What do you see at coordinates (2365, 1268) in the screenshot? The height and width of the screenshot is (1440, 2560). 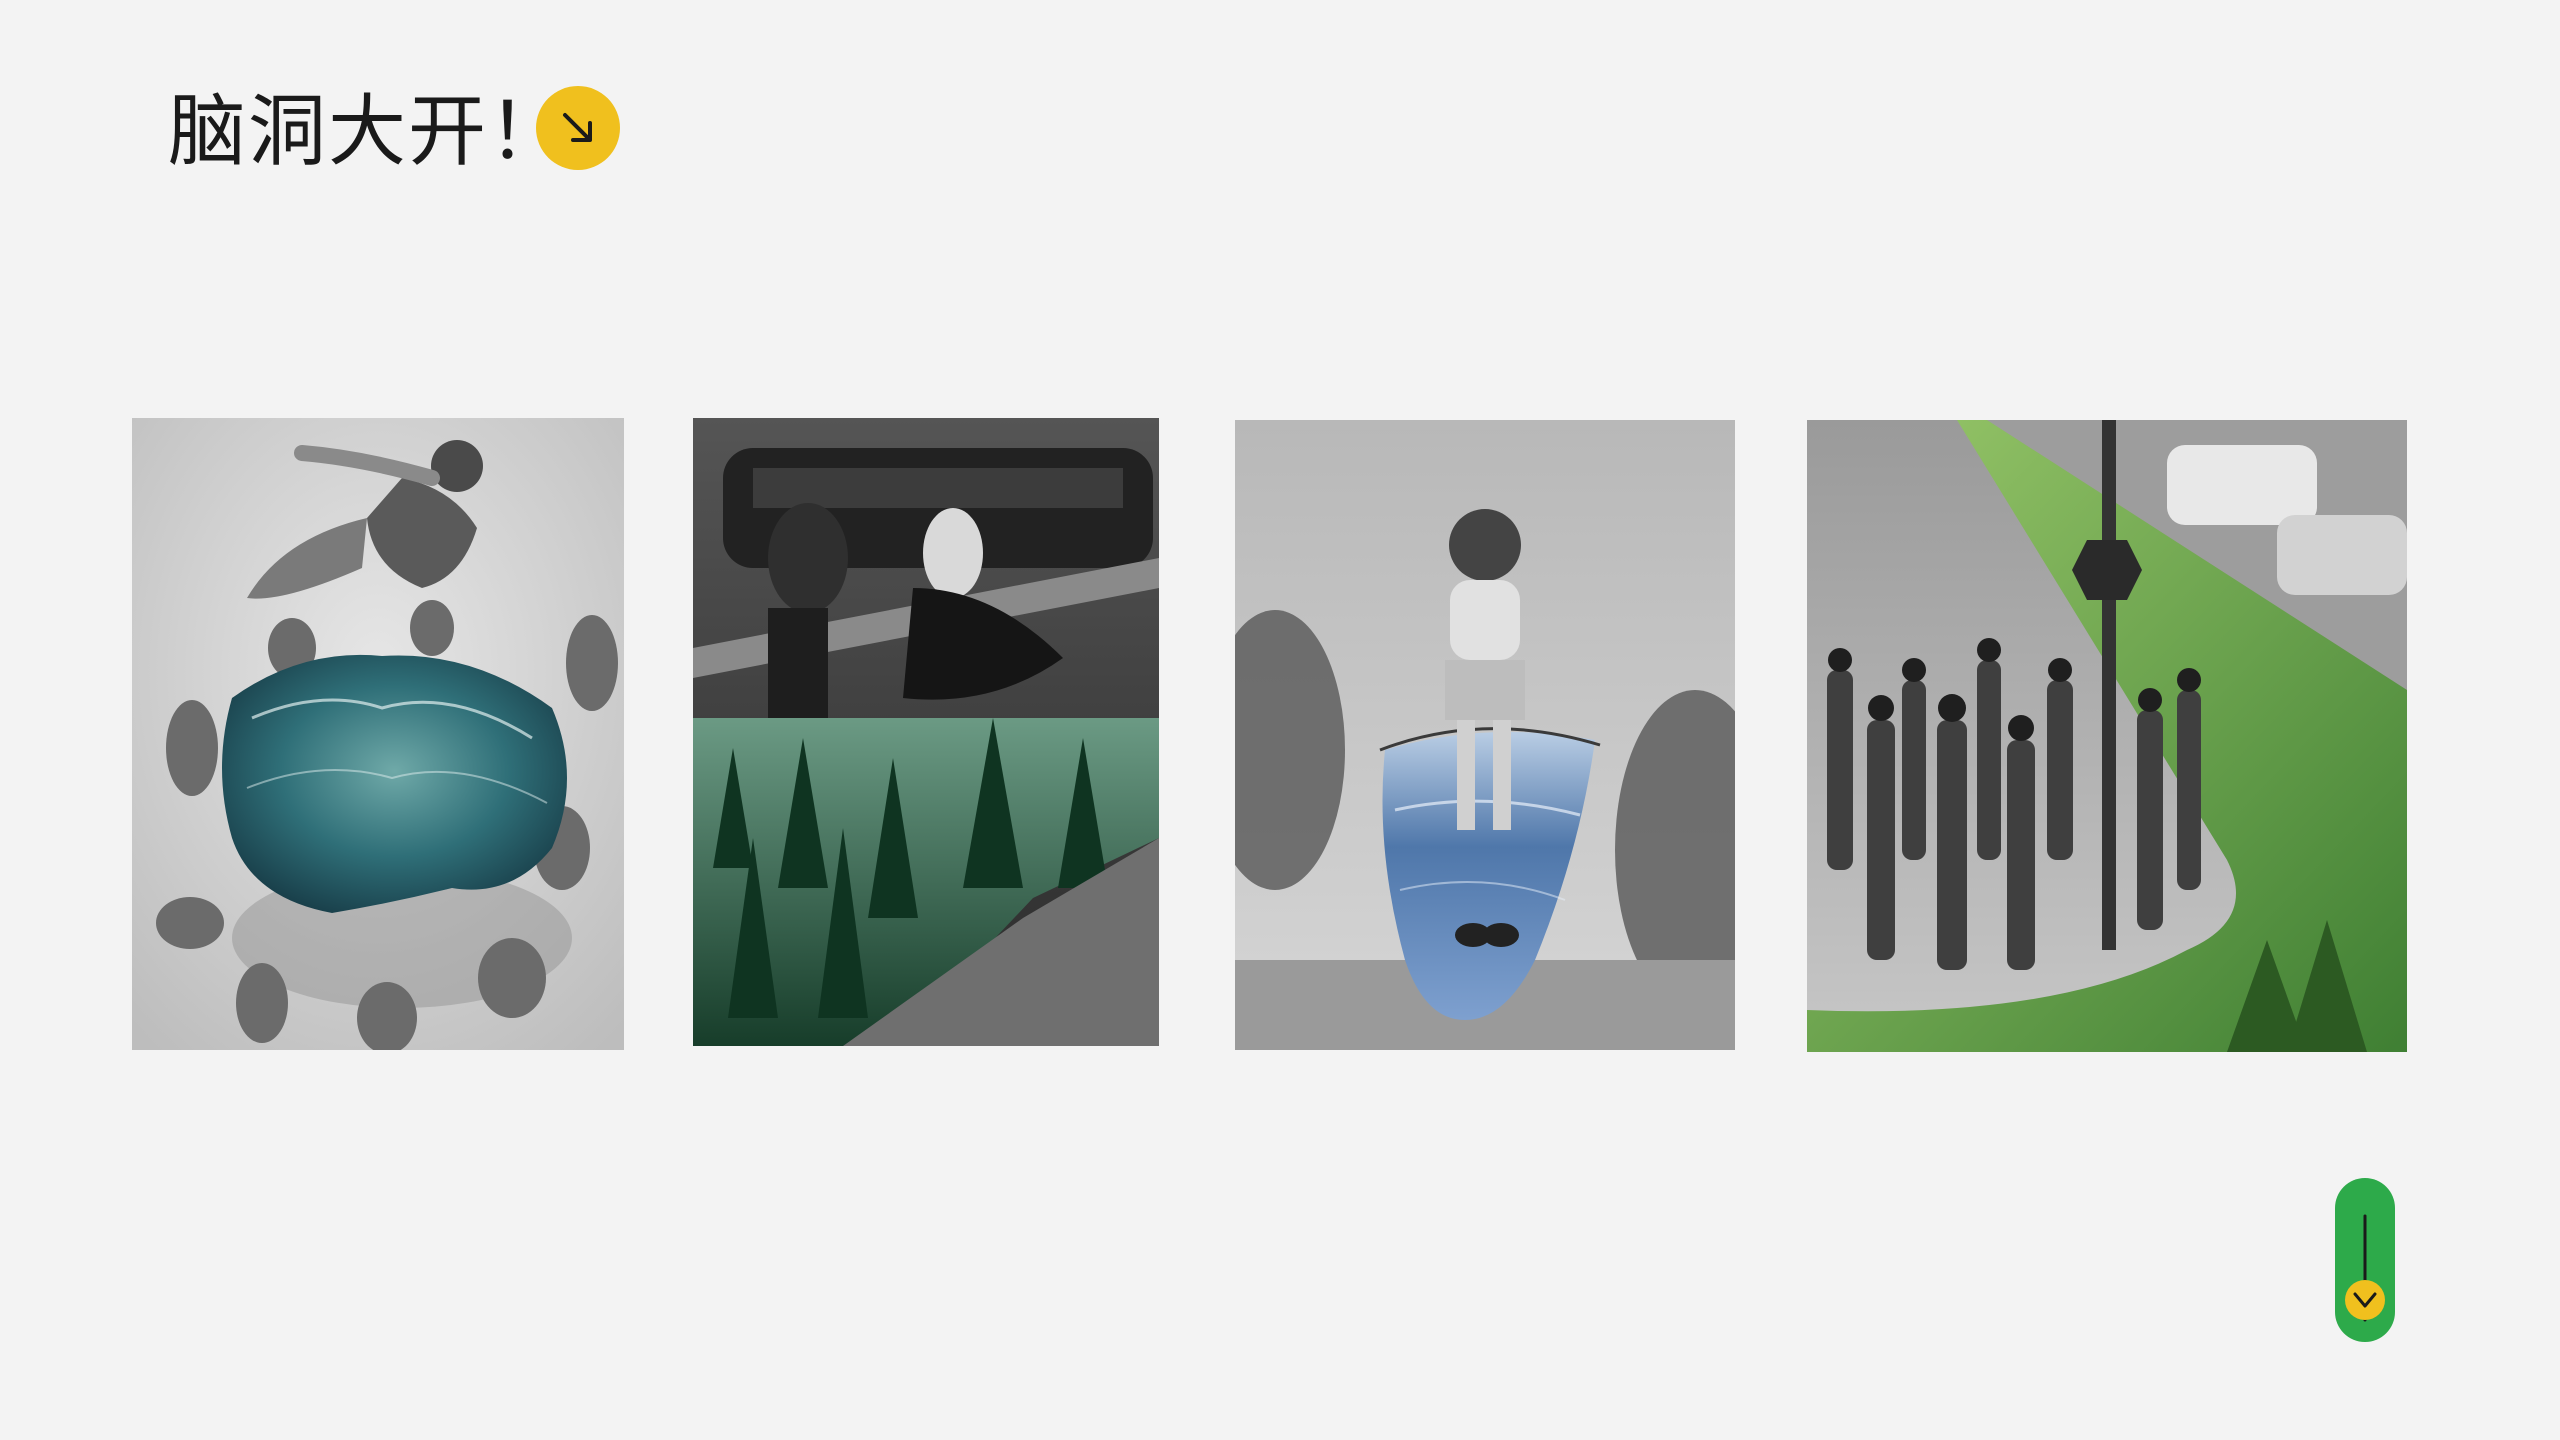 I see `arrow-down-icon` at bounding box center [2365, 1268].